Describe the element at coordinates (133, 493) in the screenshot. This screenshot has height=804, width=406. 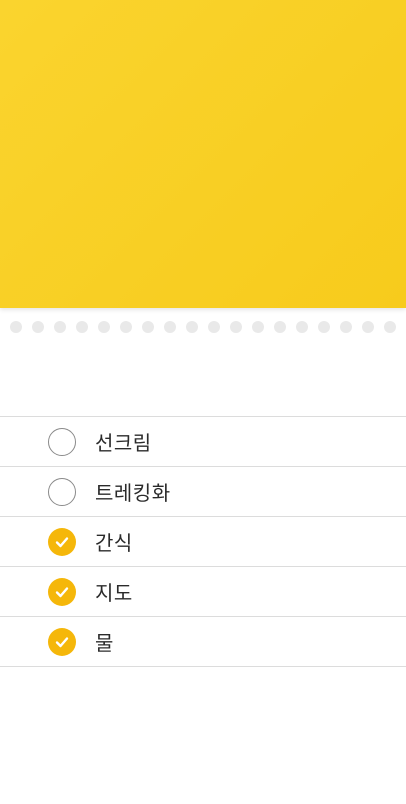
I see `checklist-item-label: 트레킹화` at that location.